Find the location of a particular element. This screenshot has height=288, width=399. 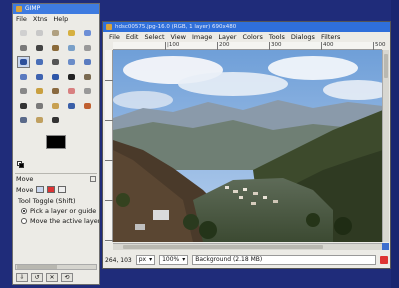

tool-toggle-label: Tool Toggle (Shift) is located at coordinates (47, 200).